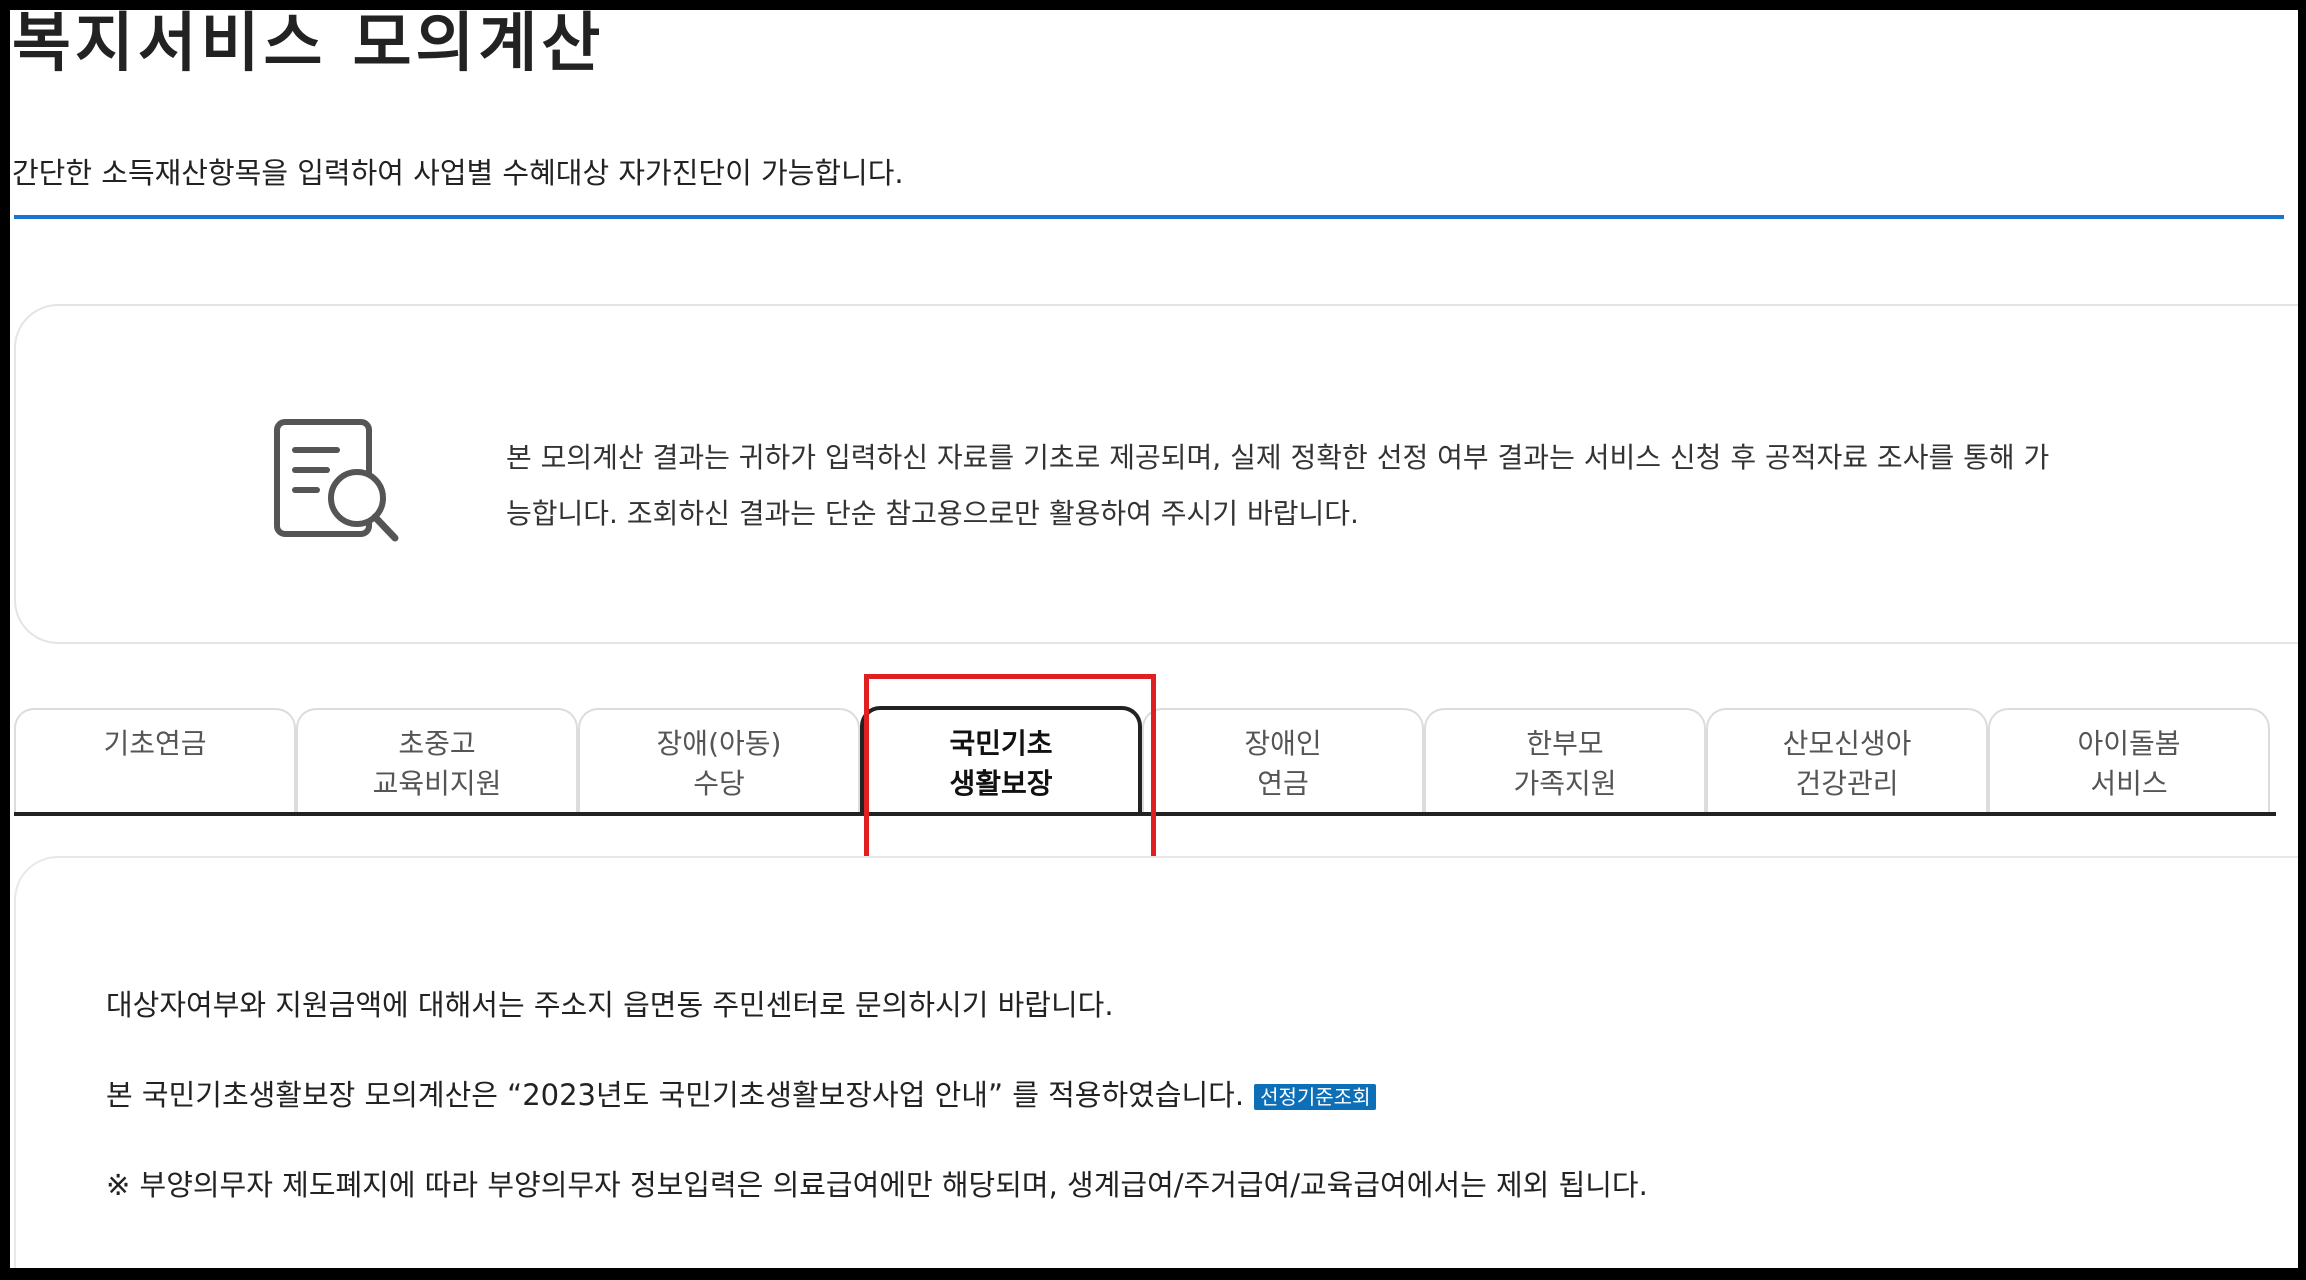 This screenshot has height=1280, width=2306. I want to click on page-title: 복지서비스 모의계산, so click(308, 45).